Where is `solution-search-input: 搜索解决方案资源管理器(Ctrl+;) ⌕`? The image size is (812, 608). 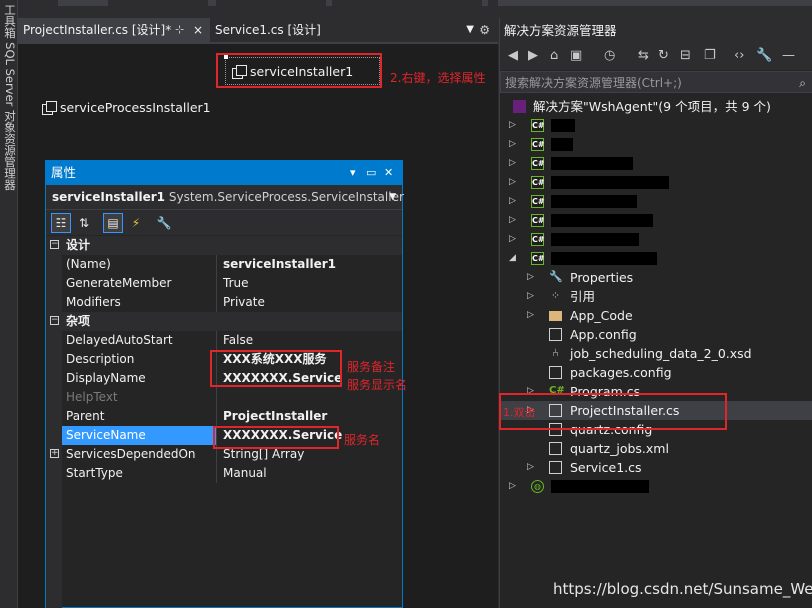 solution-search-input: 搜索解决方案资源管理器(Ctrl+;) ⌕ is located at coordinates (656, 82).